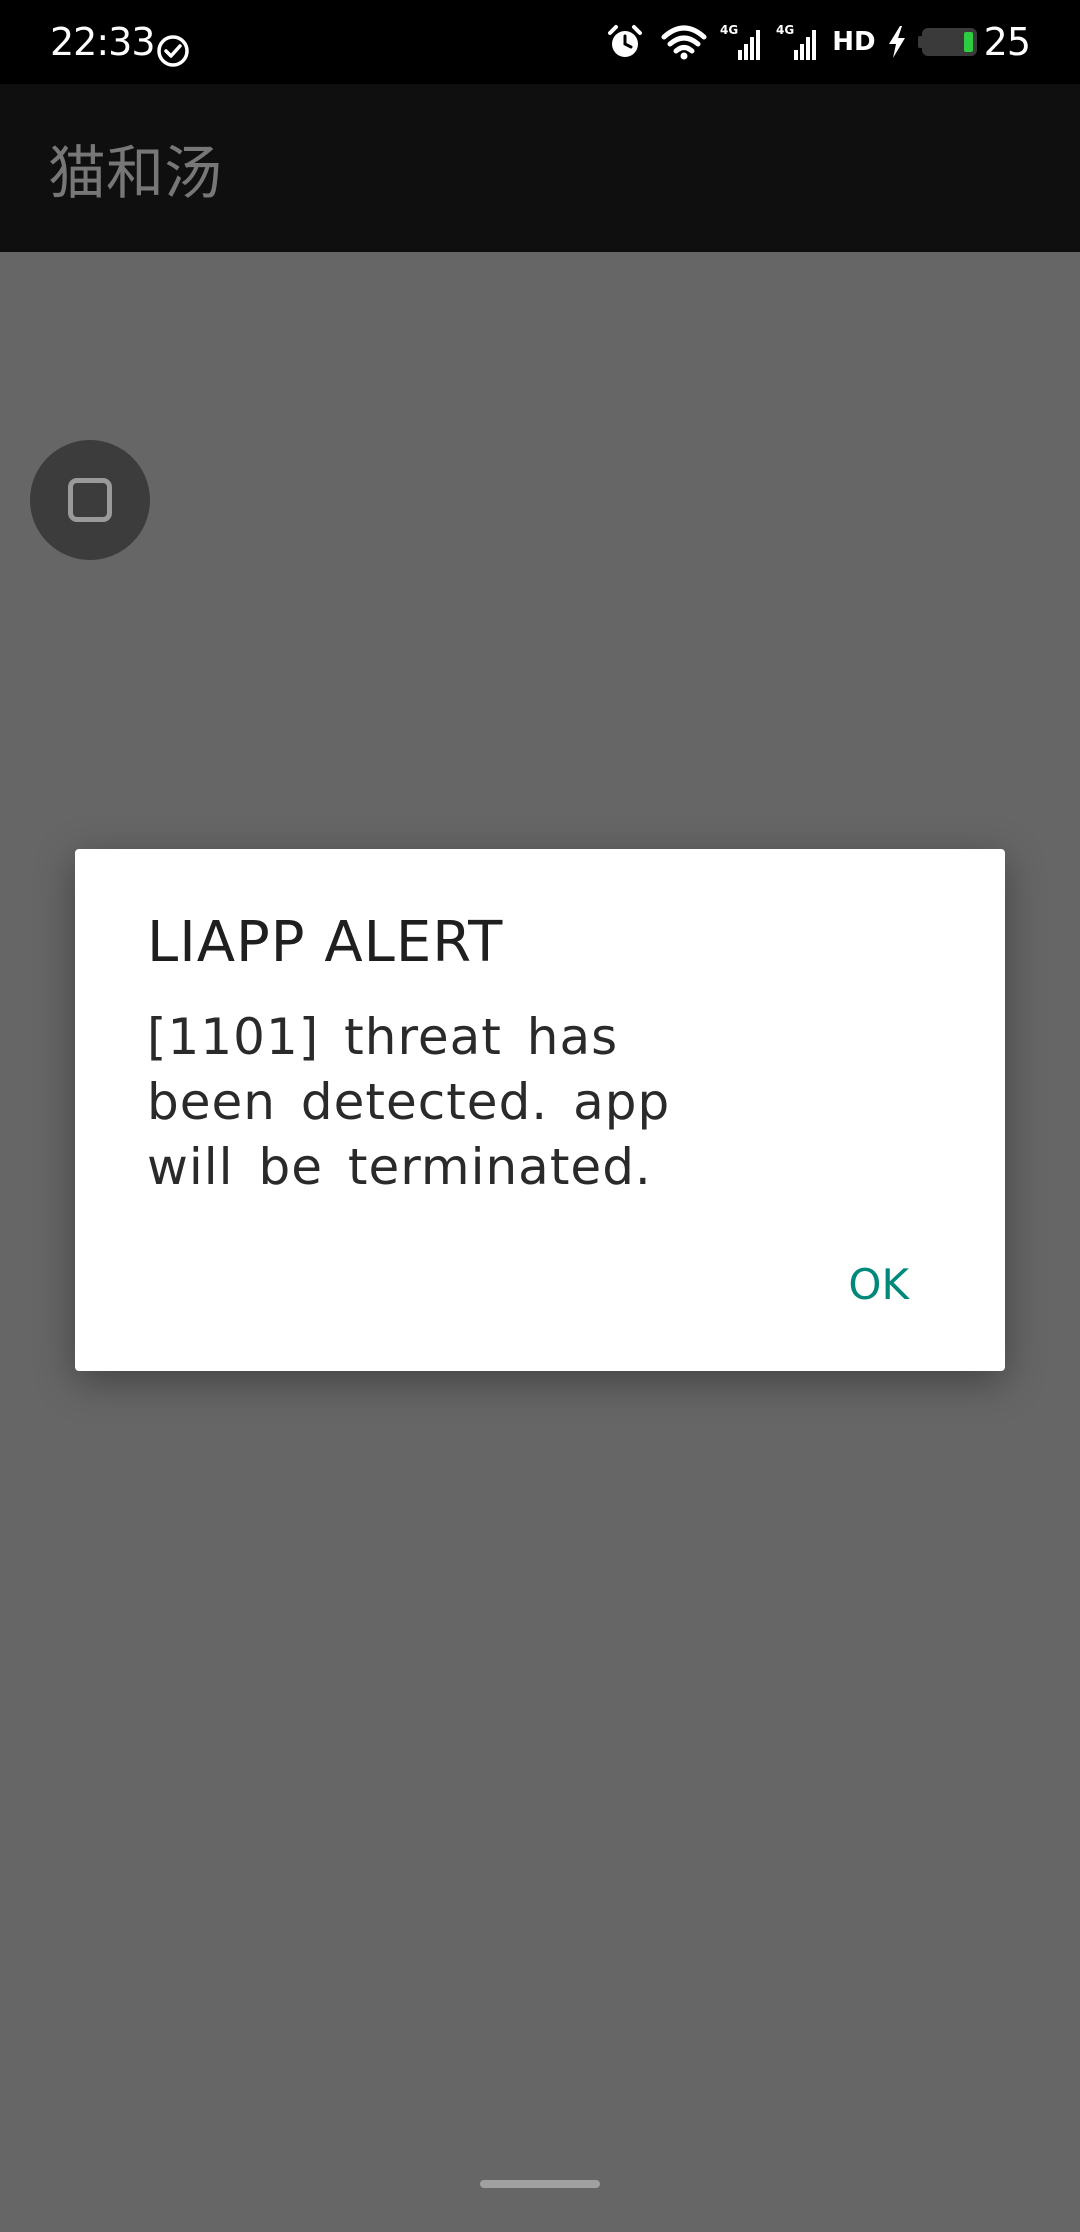  I want to click on status-bar: 22:33 4G 4G HD 25, so click(540, 42).